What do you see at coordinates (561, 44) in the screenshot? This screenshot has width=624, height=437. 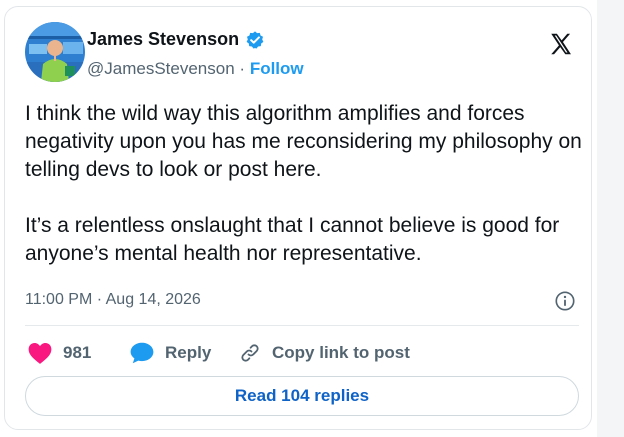 I see `x-logo-icon` at bounding box center [561, 44].